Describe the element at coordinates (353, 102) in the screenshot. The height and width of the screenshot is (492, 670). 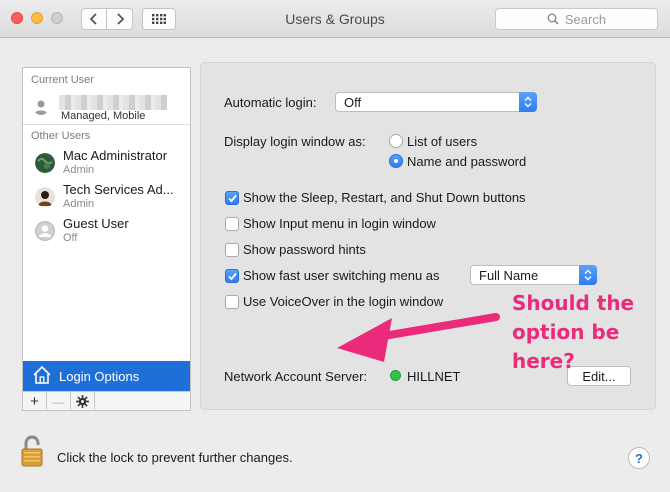
I see `automatic-login-value: Off` at that location.